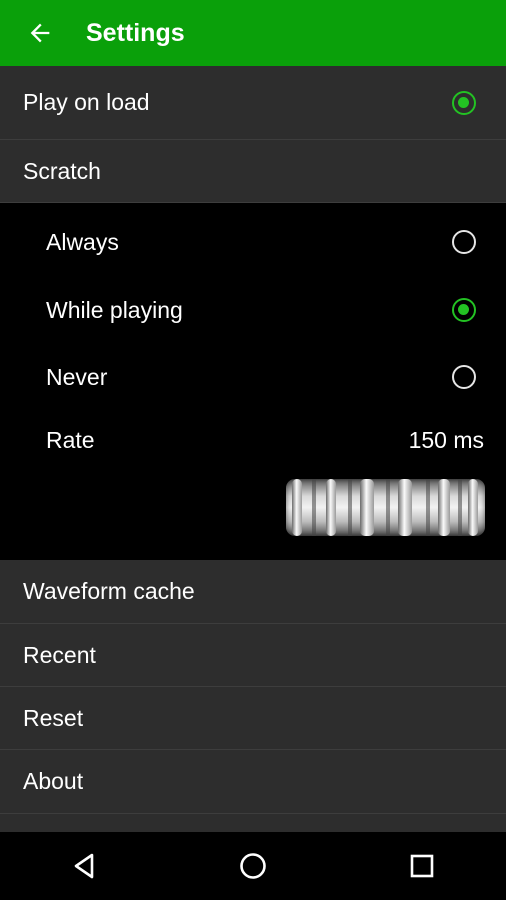 This screenshot has width=506, height=900. I want to click on recents-square-icon, so click(422, 866).